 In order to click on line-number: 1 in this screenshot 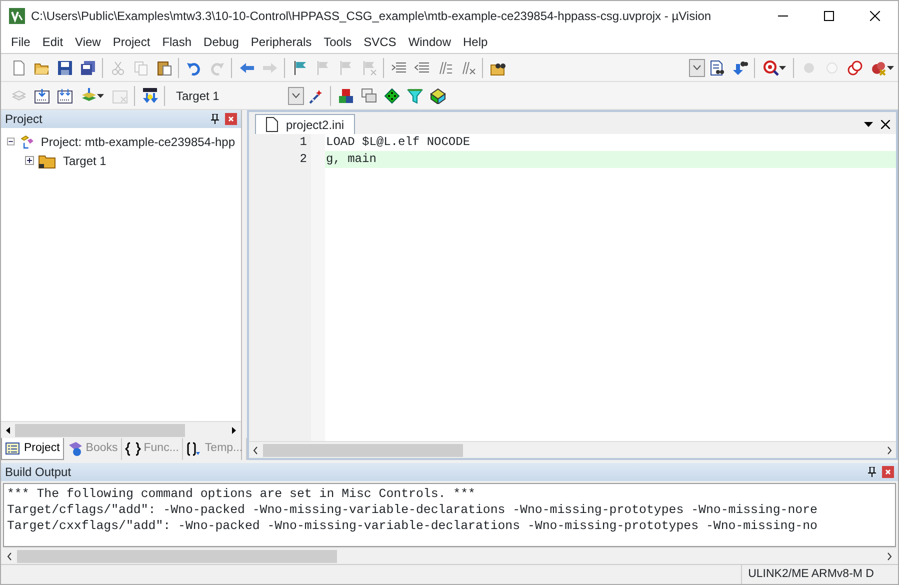, I will do `click(303, 142)`.